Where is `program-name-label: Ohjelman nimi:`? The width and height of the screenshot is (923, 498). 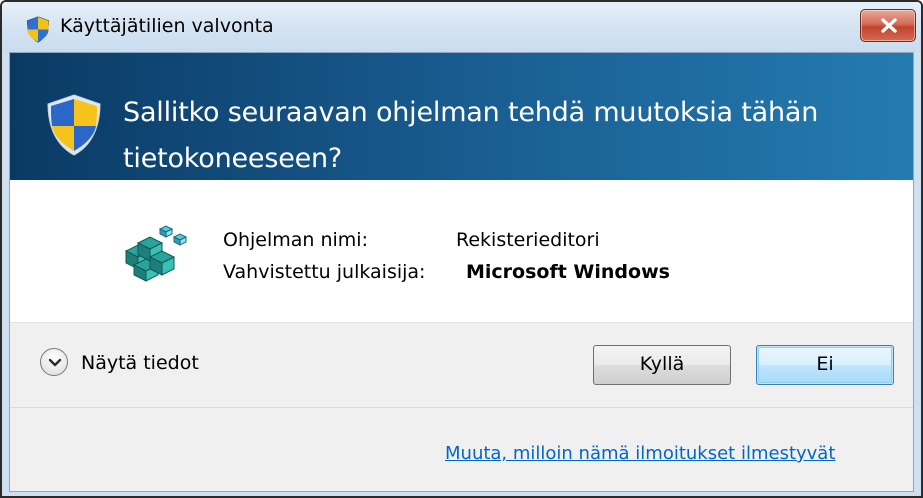 program-name-label: Ohjelman nimi: is located at coordinates (295, 240).